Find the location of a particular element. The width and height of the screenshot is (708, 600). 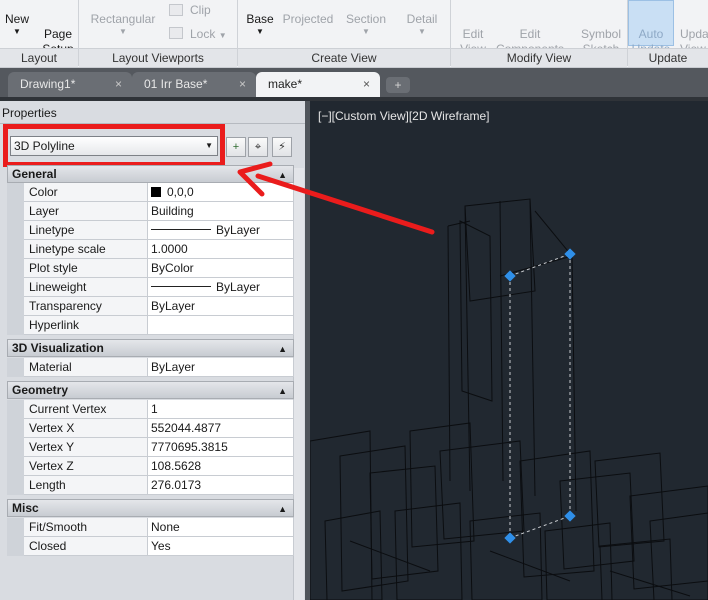

property-row-current-vertex: Current Vertex 1 is located at coordinates (150, 409).